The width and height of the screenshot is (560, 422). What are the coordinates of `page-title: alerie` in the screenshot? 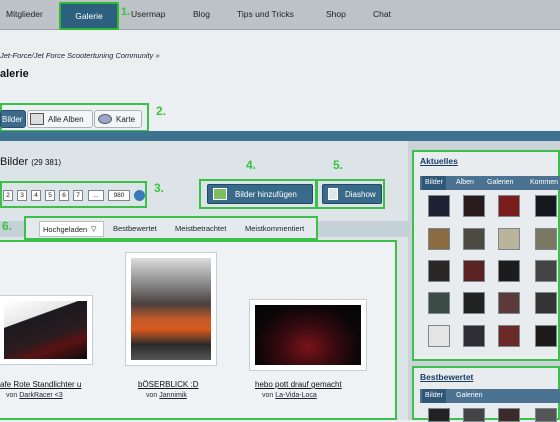 It's located at (14, 74).